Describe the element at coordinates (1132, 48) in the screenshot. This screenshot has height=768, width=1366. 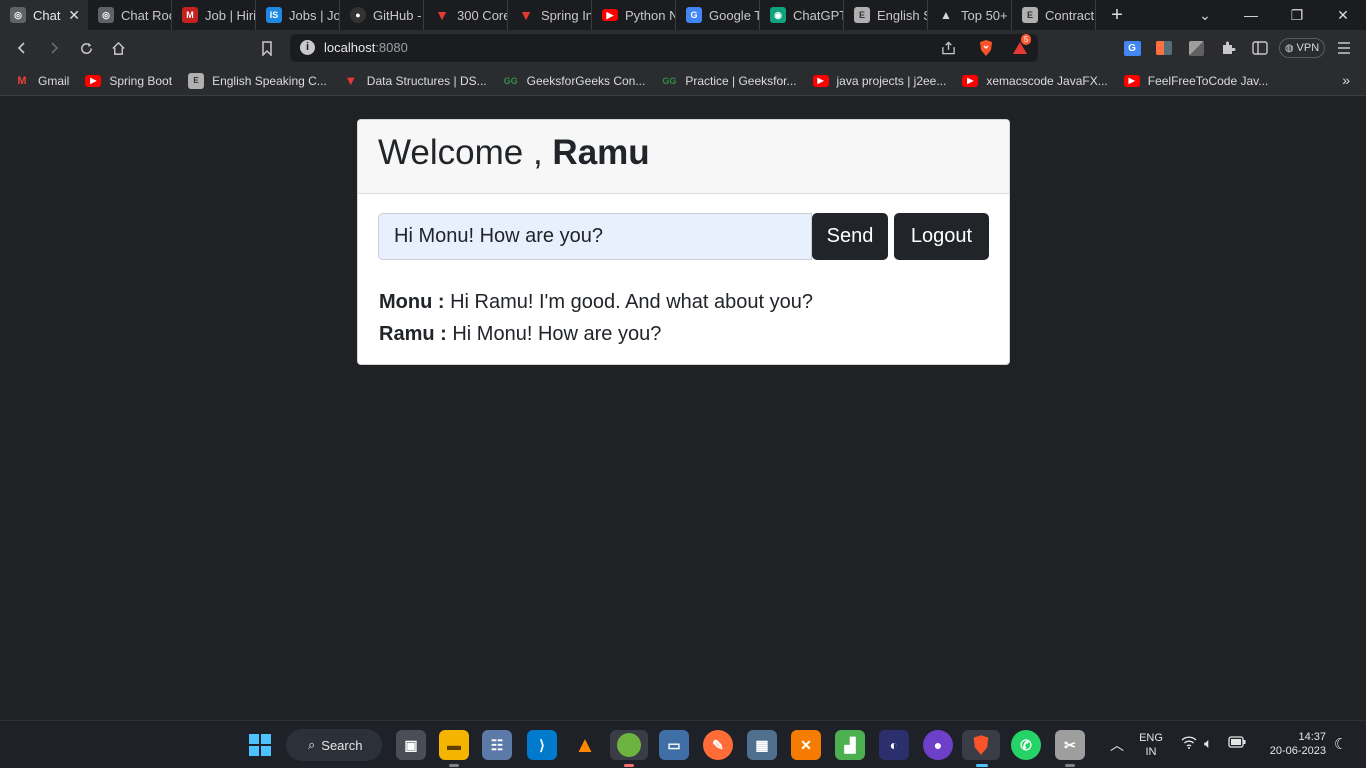
I see `google-translate-extension-icon: G` at that location.